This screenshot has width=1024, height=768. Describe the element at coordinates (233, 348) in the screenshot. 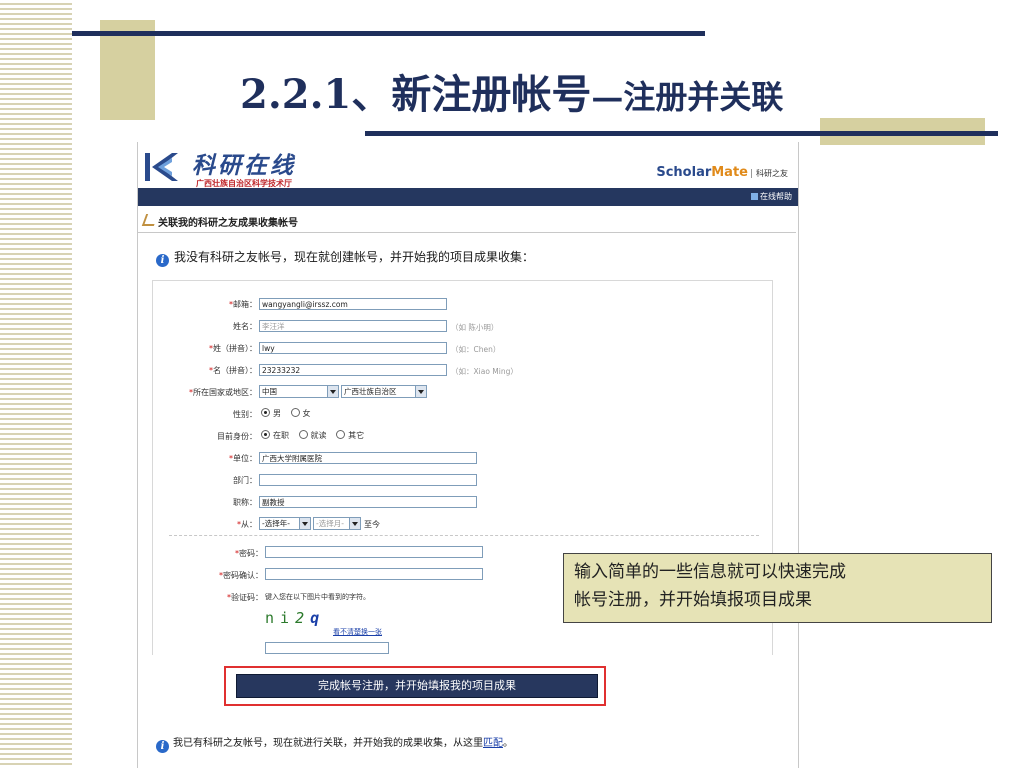

I see `surname-label: *姓（拼音）：` at that location.